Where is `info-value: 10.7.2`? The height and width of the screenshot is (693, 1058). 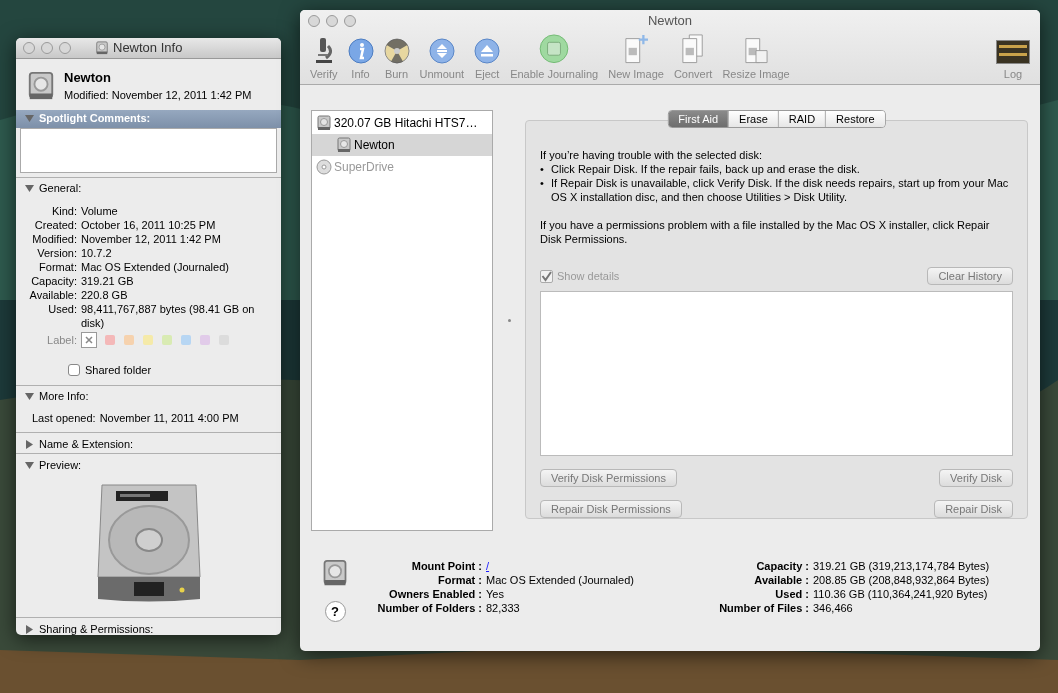 info-value: 10.7.2 is located at coordinates (97, 252).